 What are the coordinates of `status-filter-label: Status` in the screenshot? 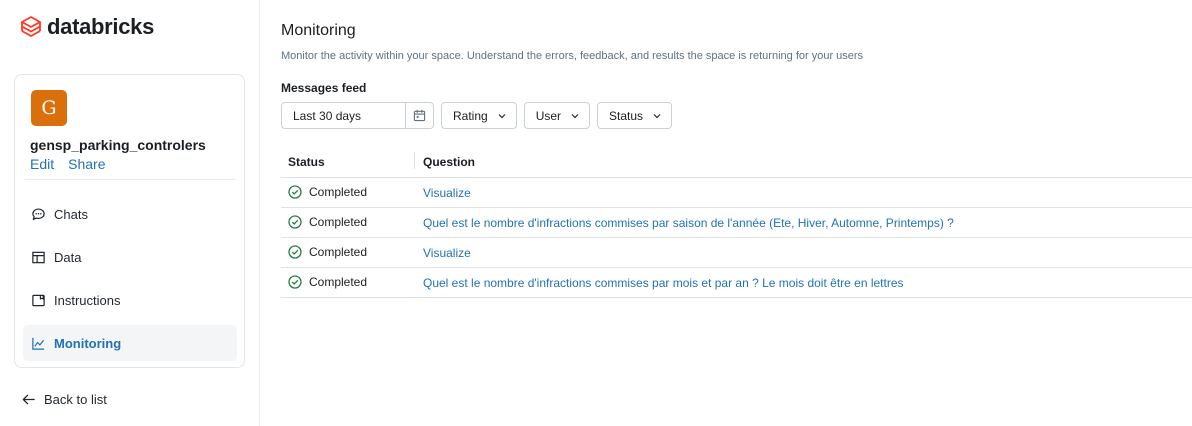 It's located at (626, 115).